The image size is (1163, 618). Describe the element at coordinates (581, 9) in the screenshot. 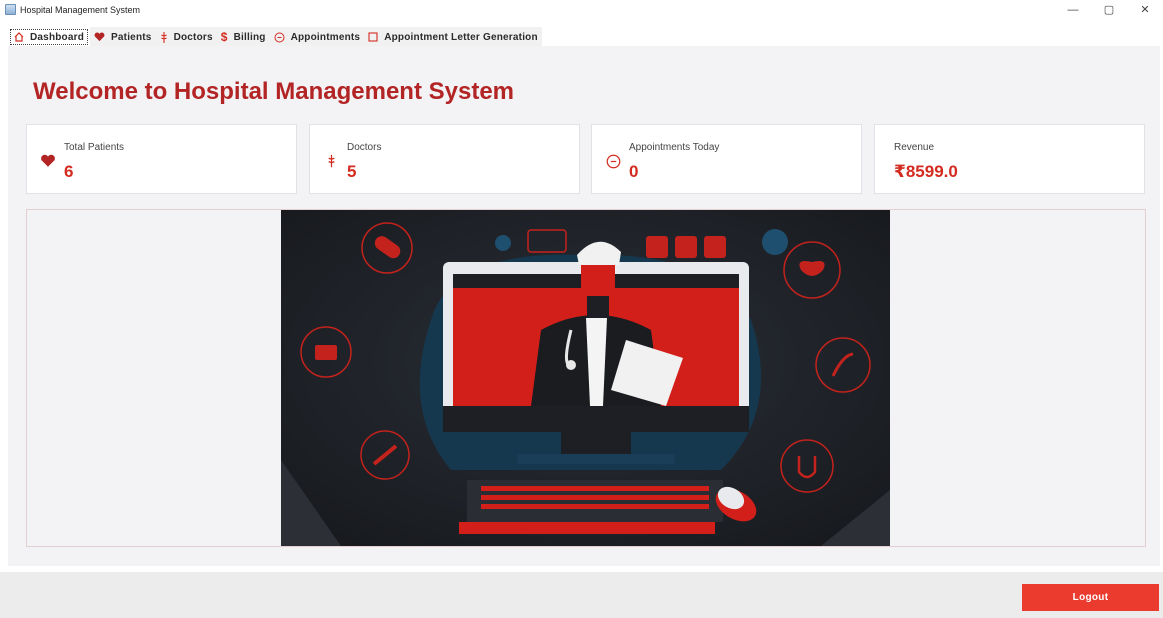

I see `window-titlebar: Hospital Management System — ▢ ✕` at that location.